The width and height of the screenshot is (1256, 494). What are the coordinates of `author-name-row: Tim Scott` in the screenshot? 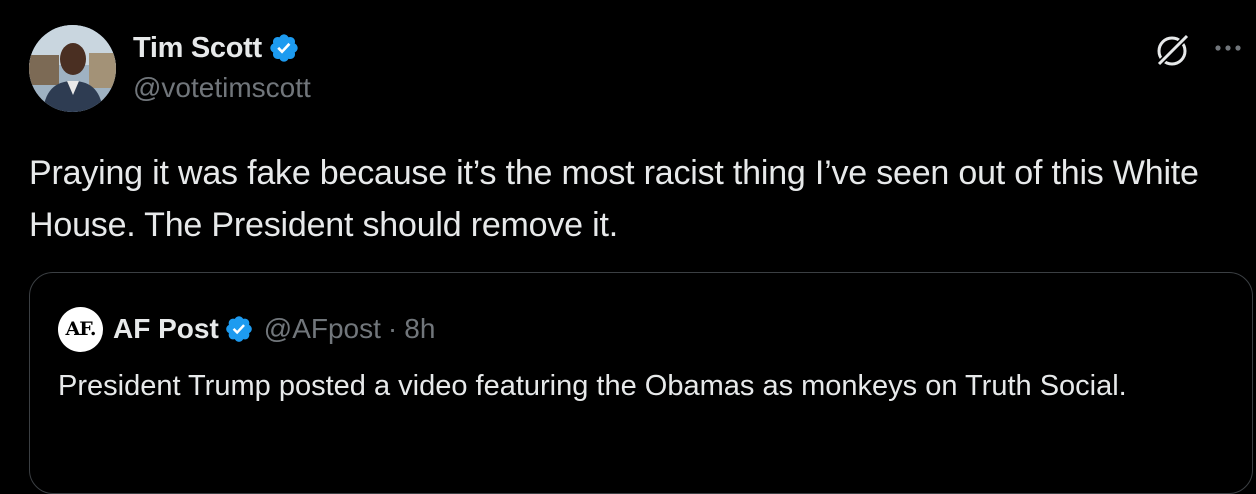 It's located at (222, 48).